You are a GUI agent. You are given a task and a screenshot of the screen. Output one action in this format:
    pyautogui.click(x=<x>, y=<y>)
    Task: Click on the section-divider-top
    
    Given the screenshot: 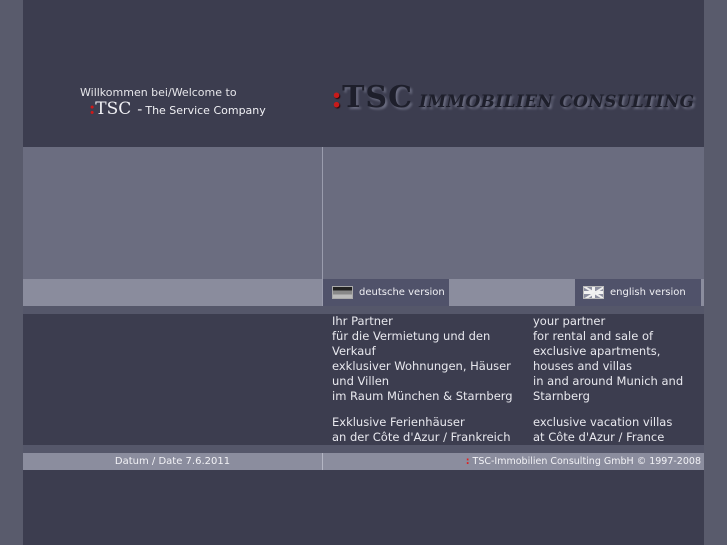 What is the action you would take?
    pyautogui.click(x=363, y=310)
    